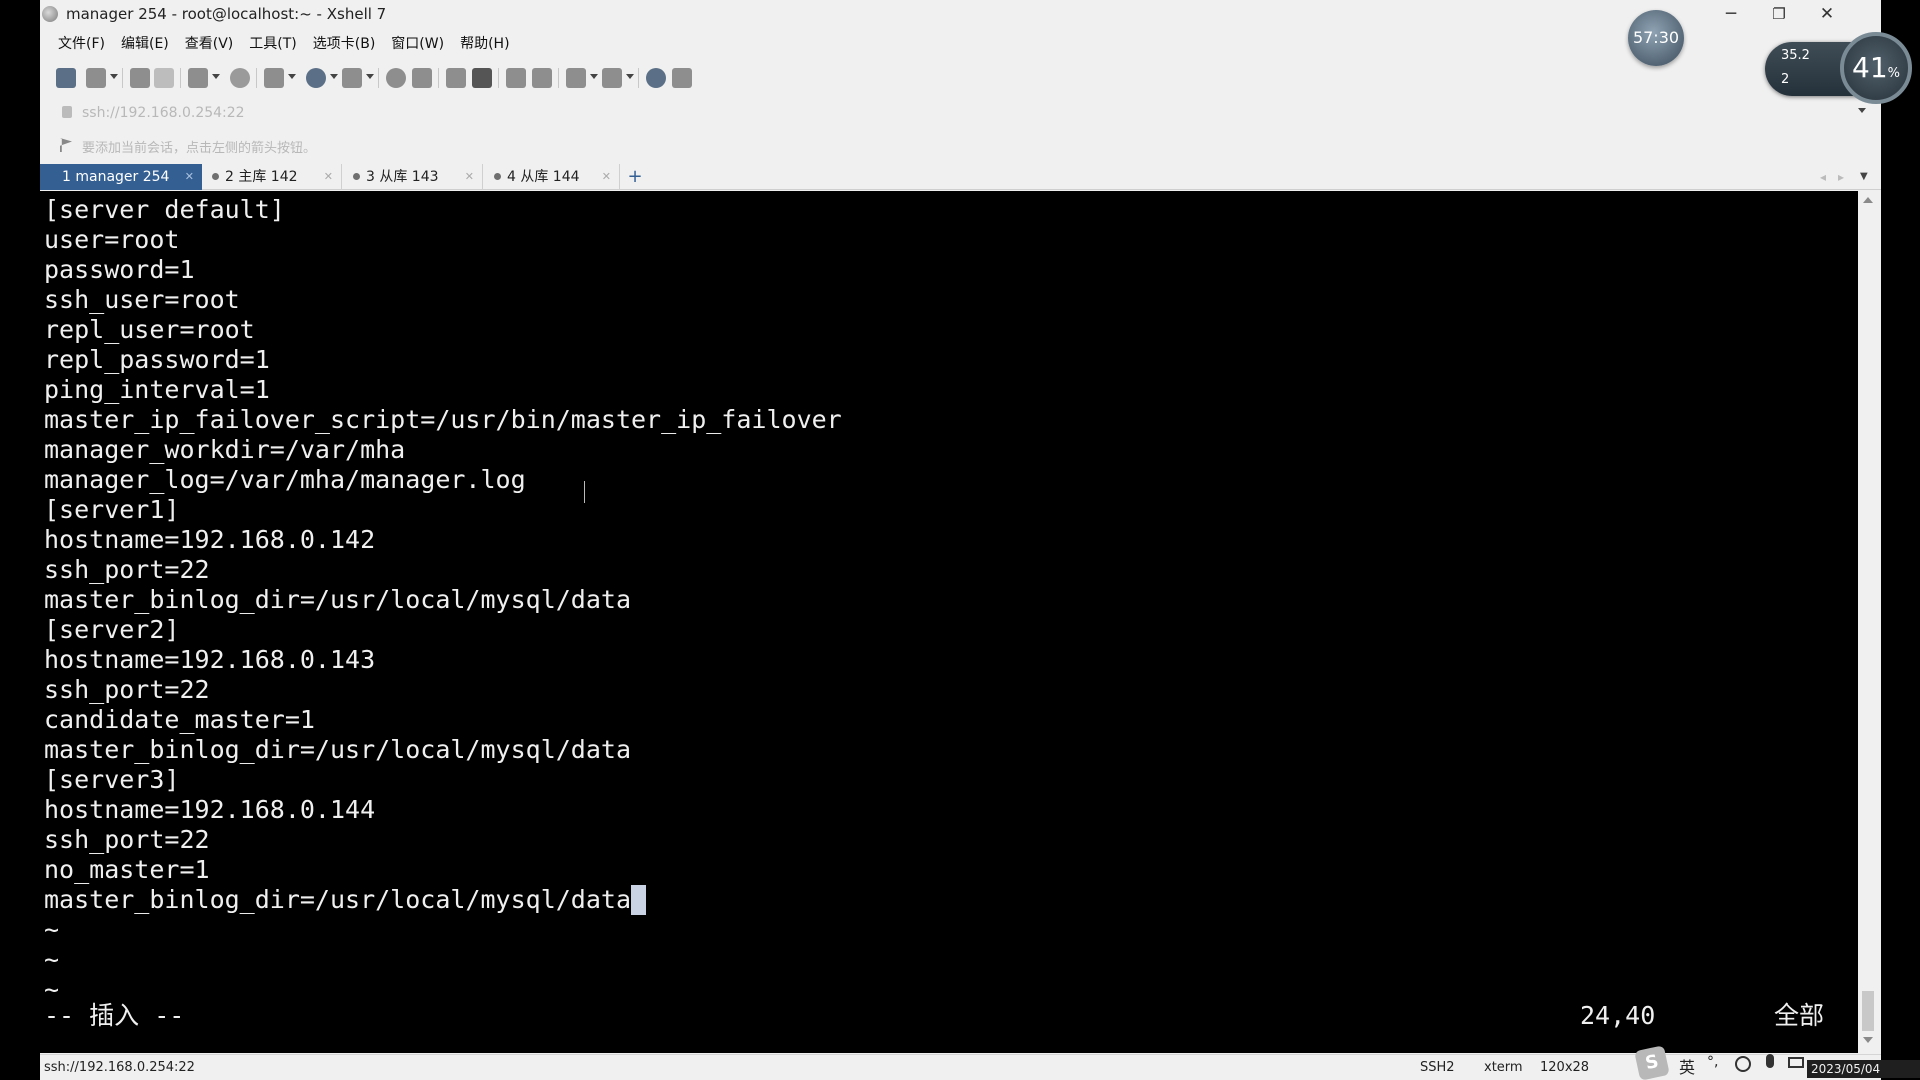 The image size is (1920, 1080). I want to click on ime-language-toggle: 英, so click(1687, 1066).